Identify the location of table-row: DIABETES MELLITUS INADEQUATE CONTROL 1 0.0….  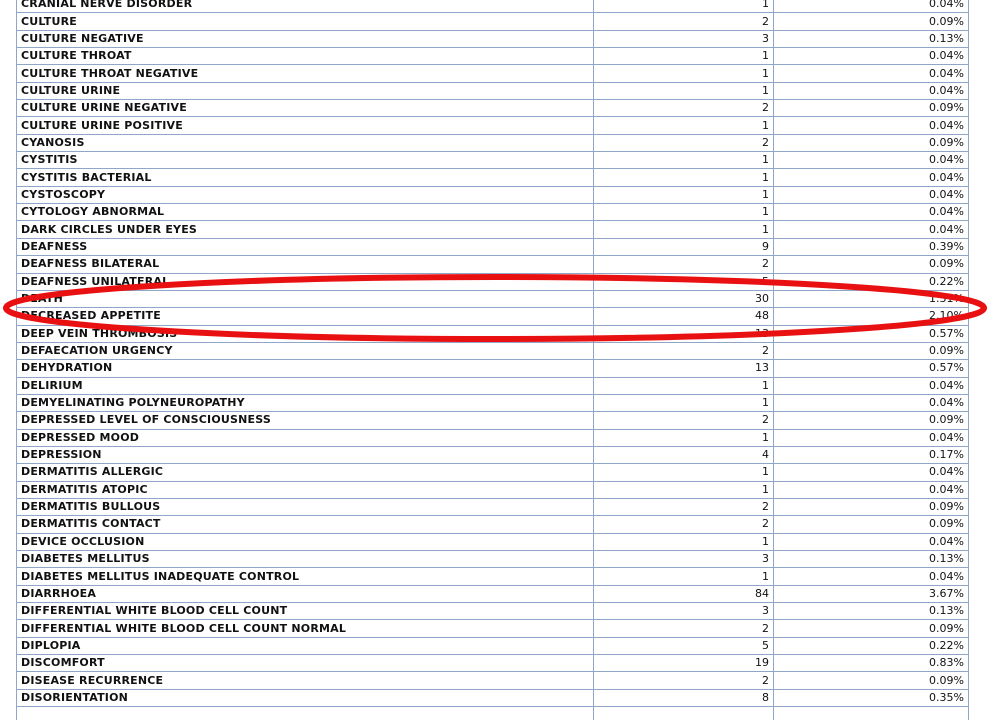
(492, 576).